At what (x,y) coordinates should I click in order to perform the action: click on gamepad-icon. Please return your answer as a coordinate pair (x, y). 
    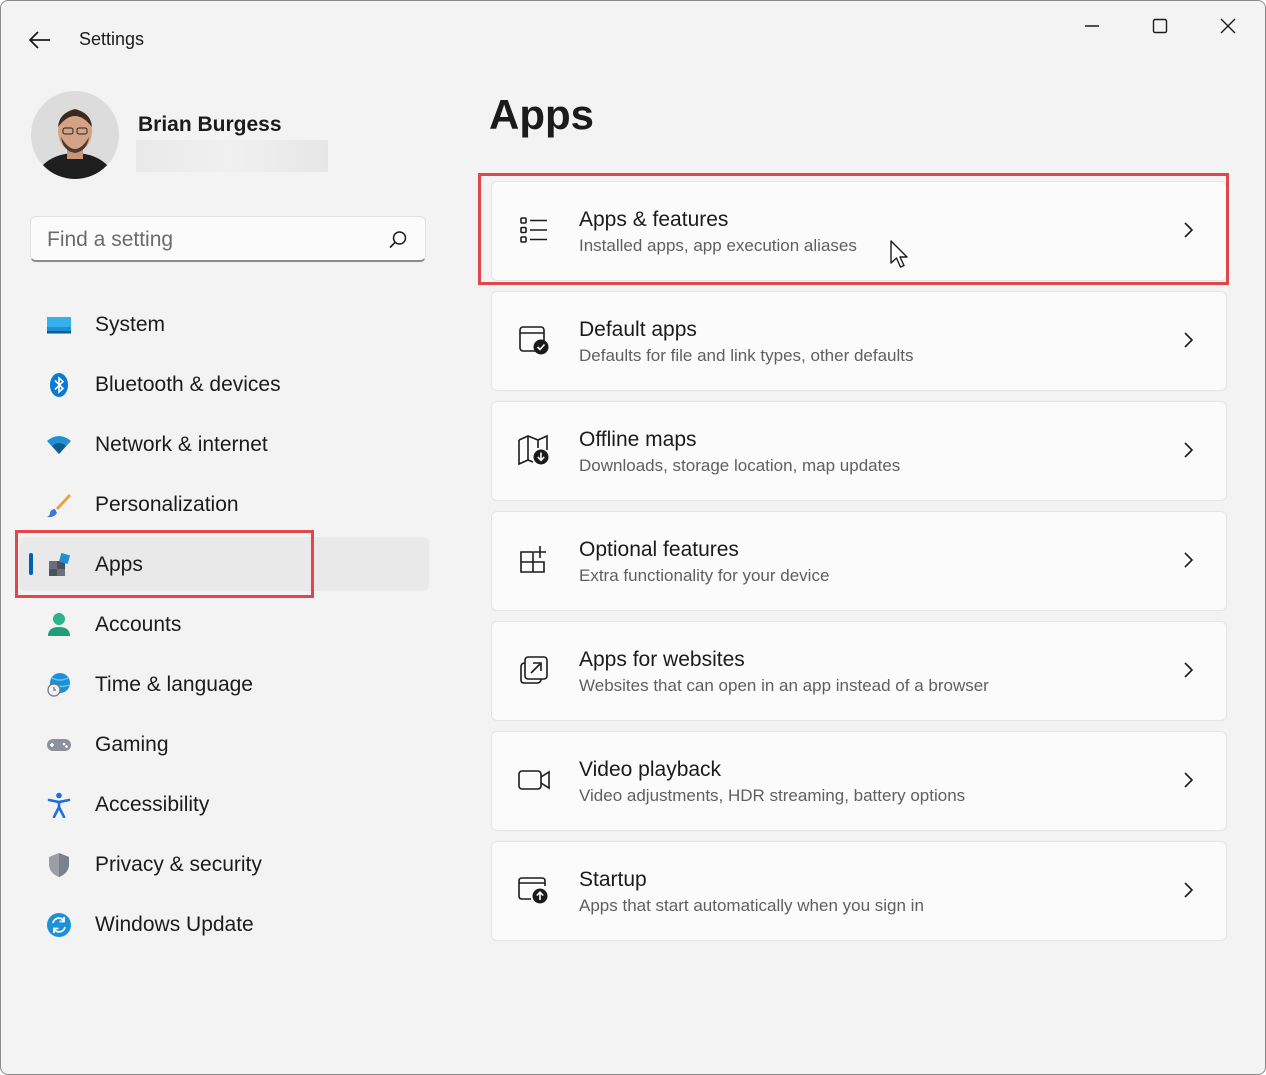
    Looking at the image, I should click on (59, 745).